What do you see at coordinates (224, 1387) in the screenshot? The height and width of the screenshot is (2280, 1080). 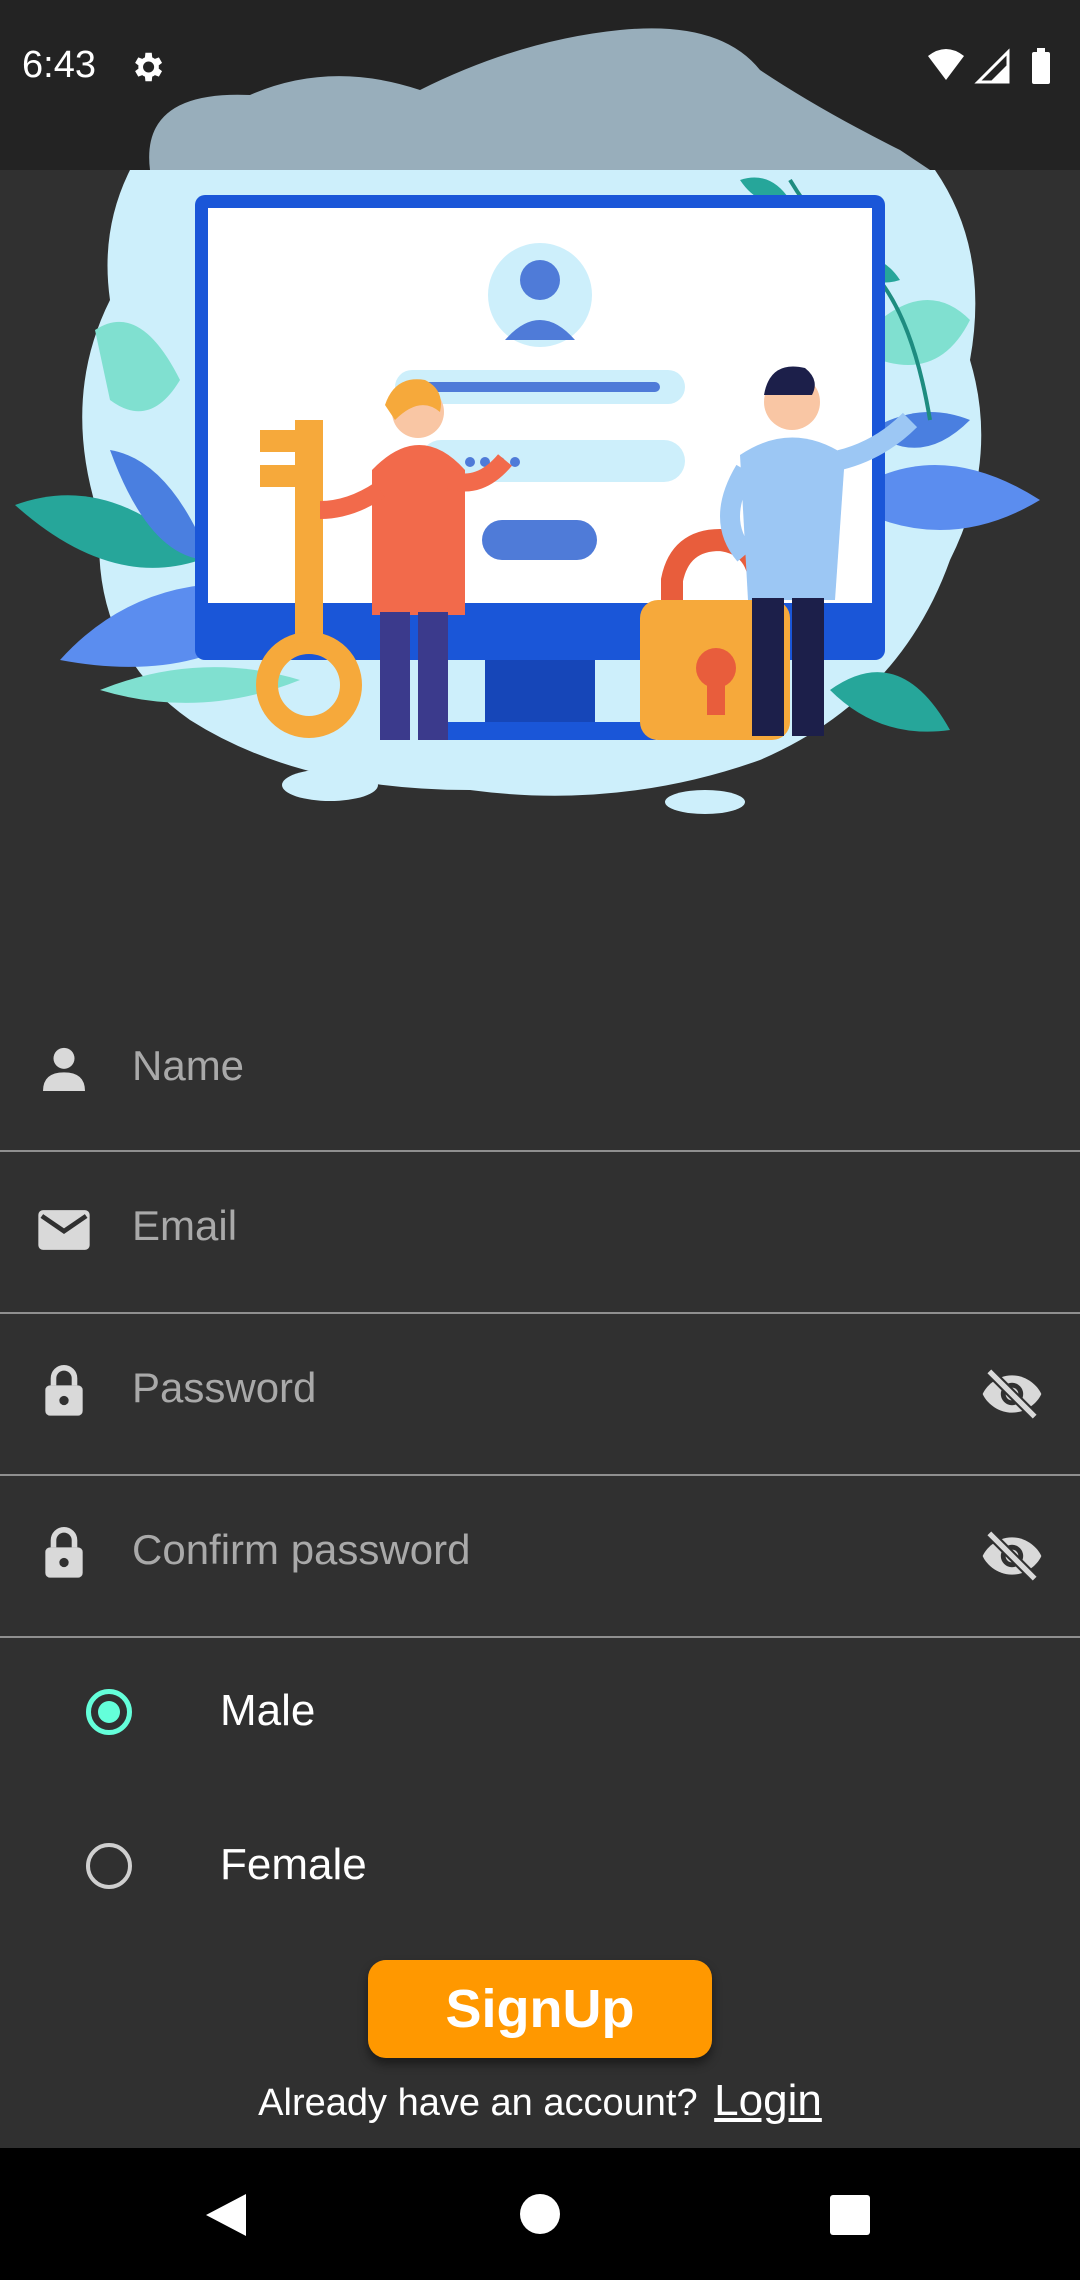 I see `password-placeholder: Password` at bounding box center [224, 1387].